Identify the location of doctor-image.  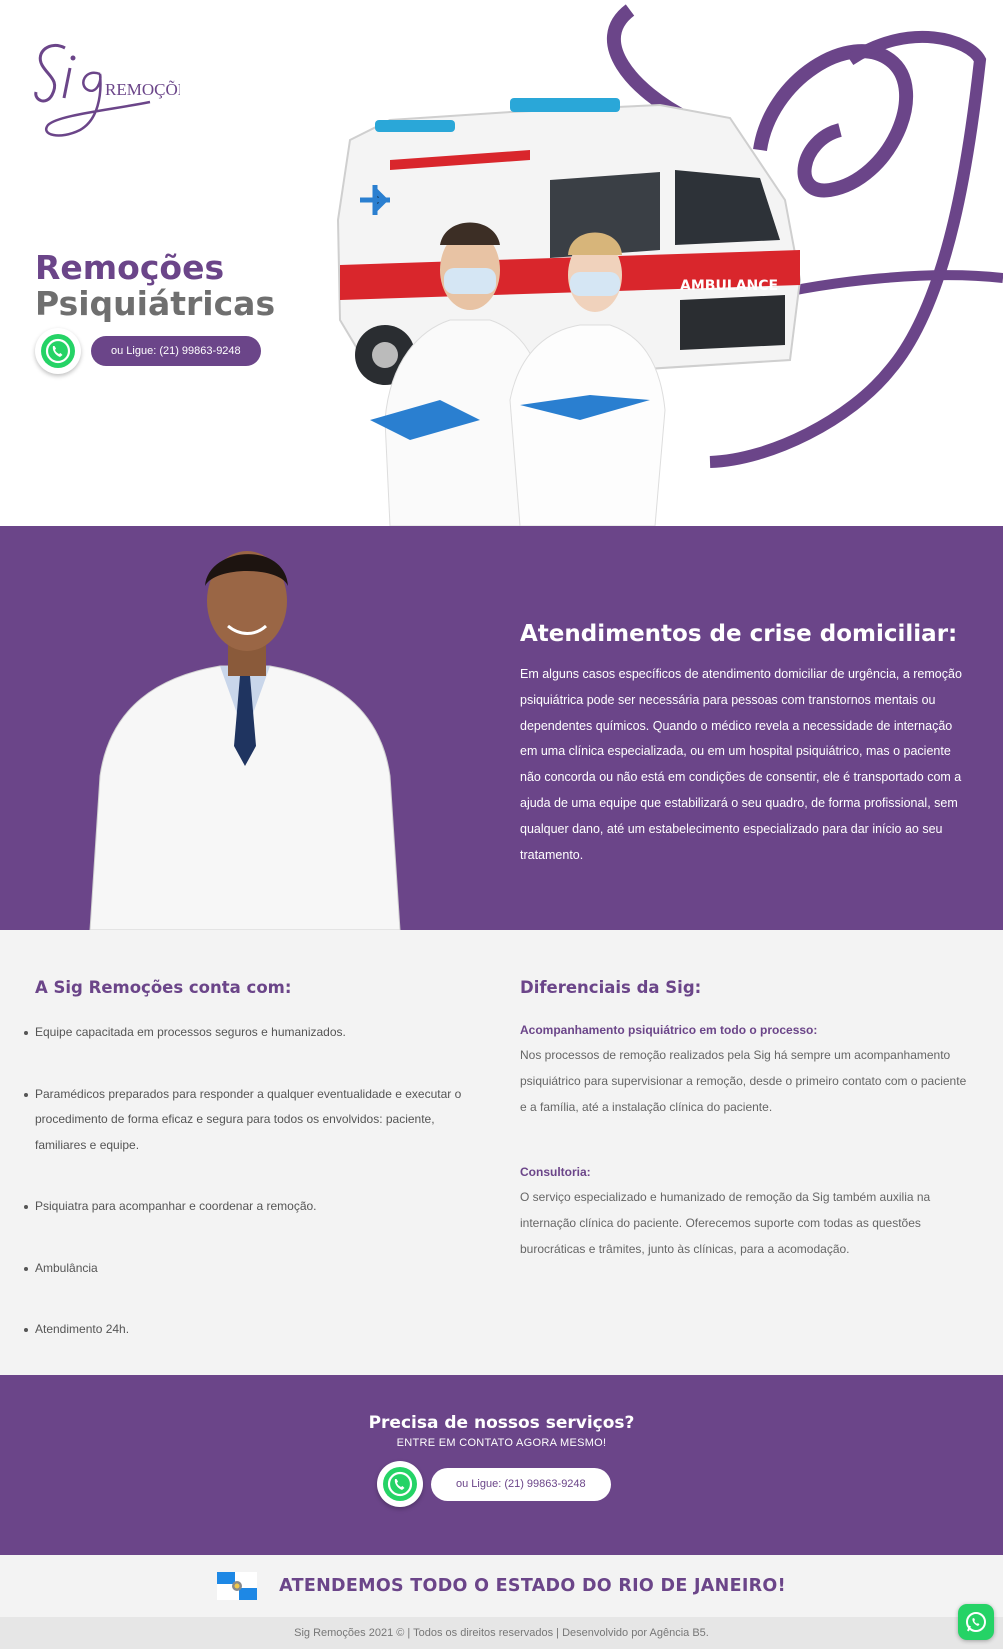
(245, 740).